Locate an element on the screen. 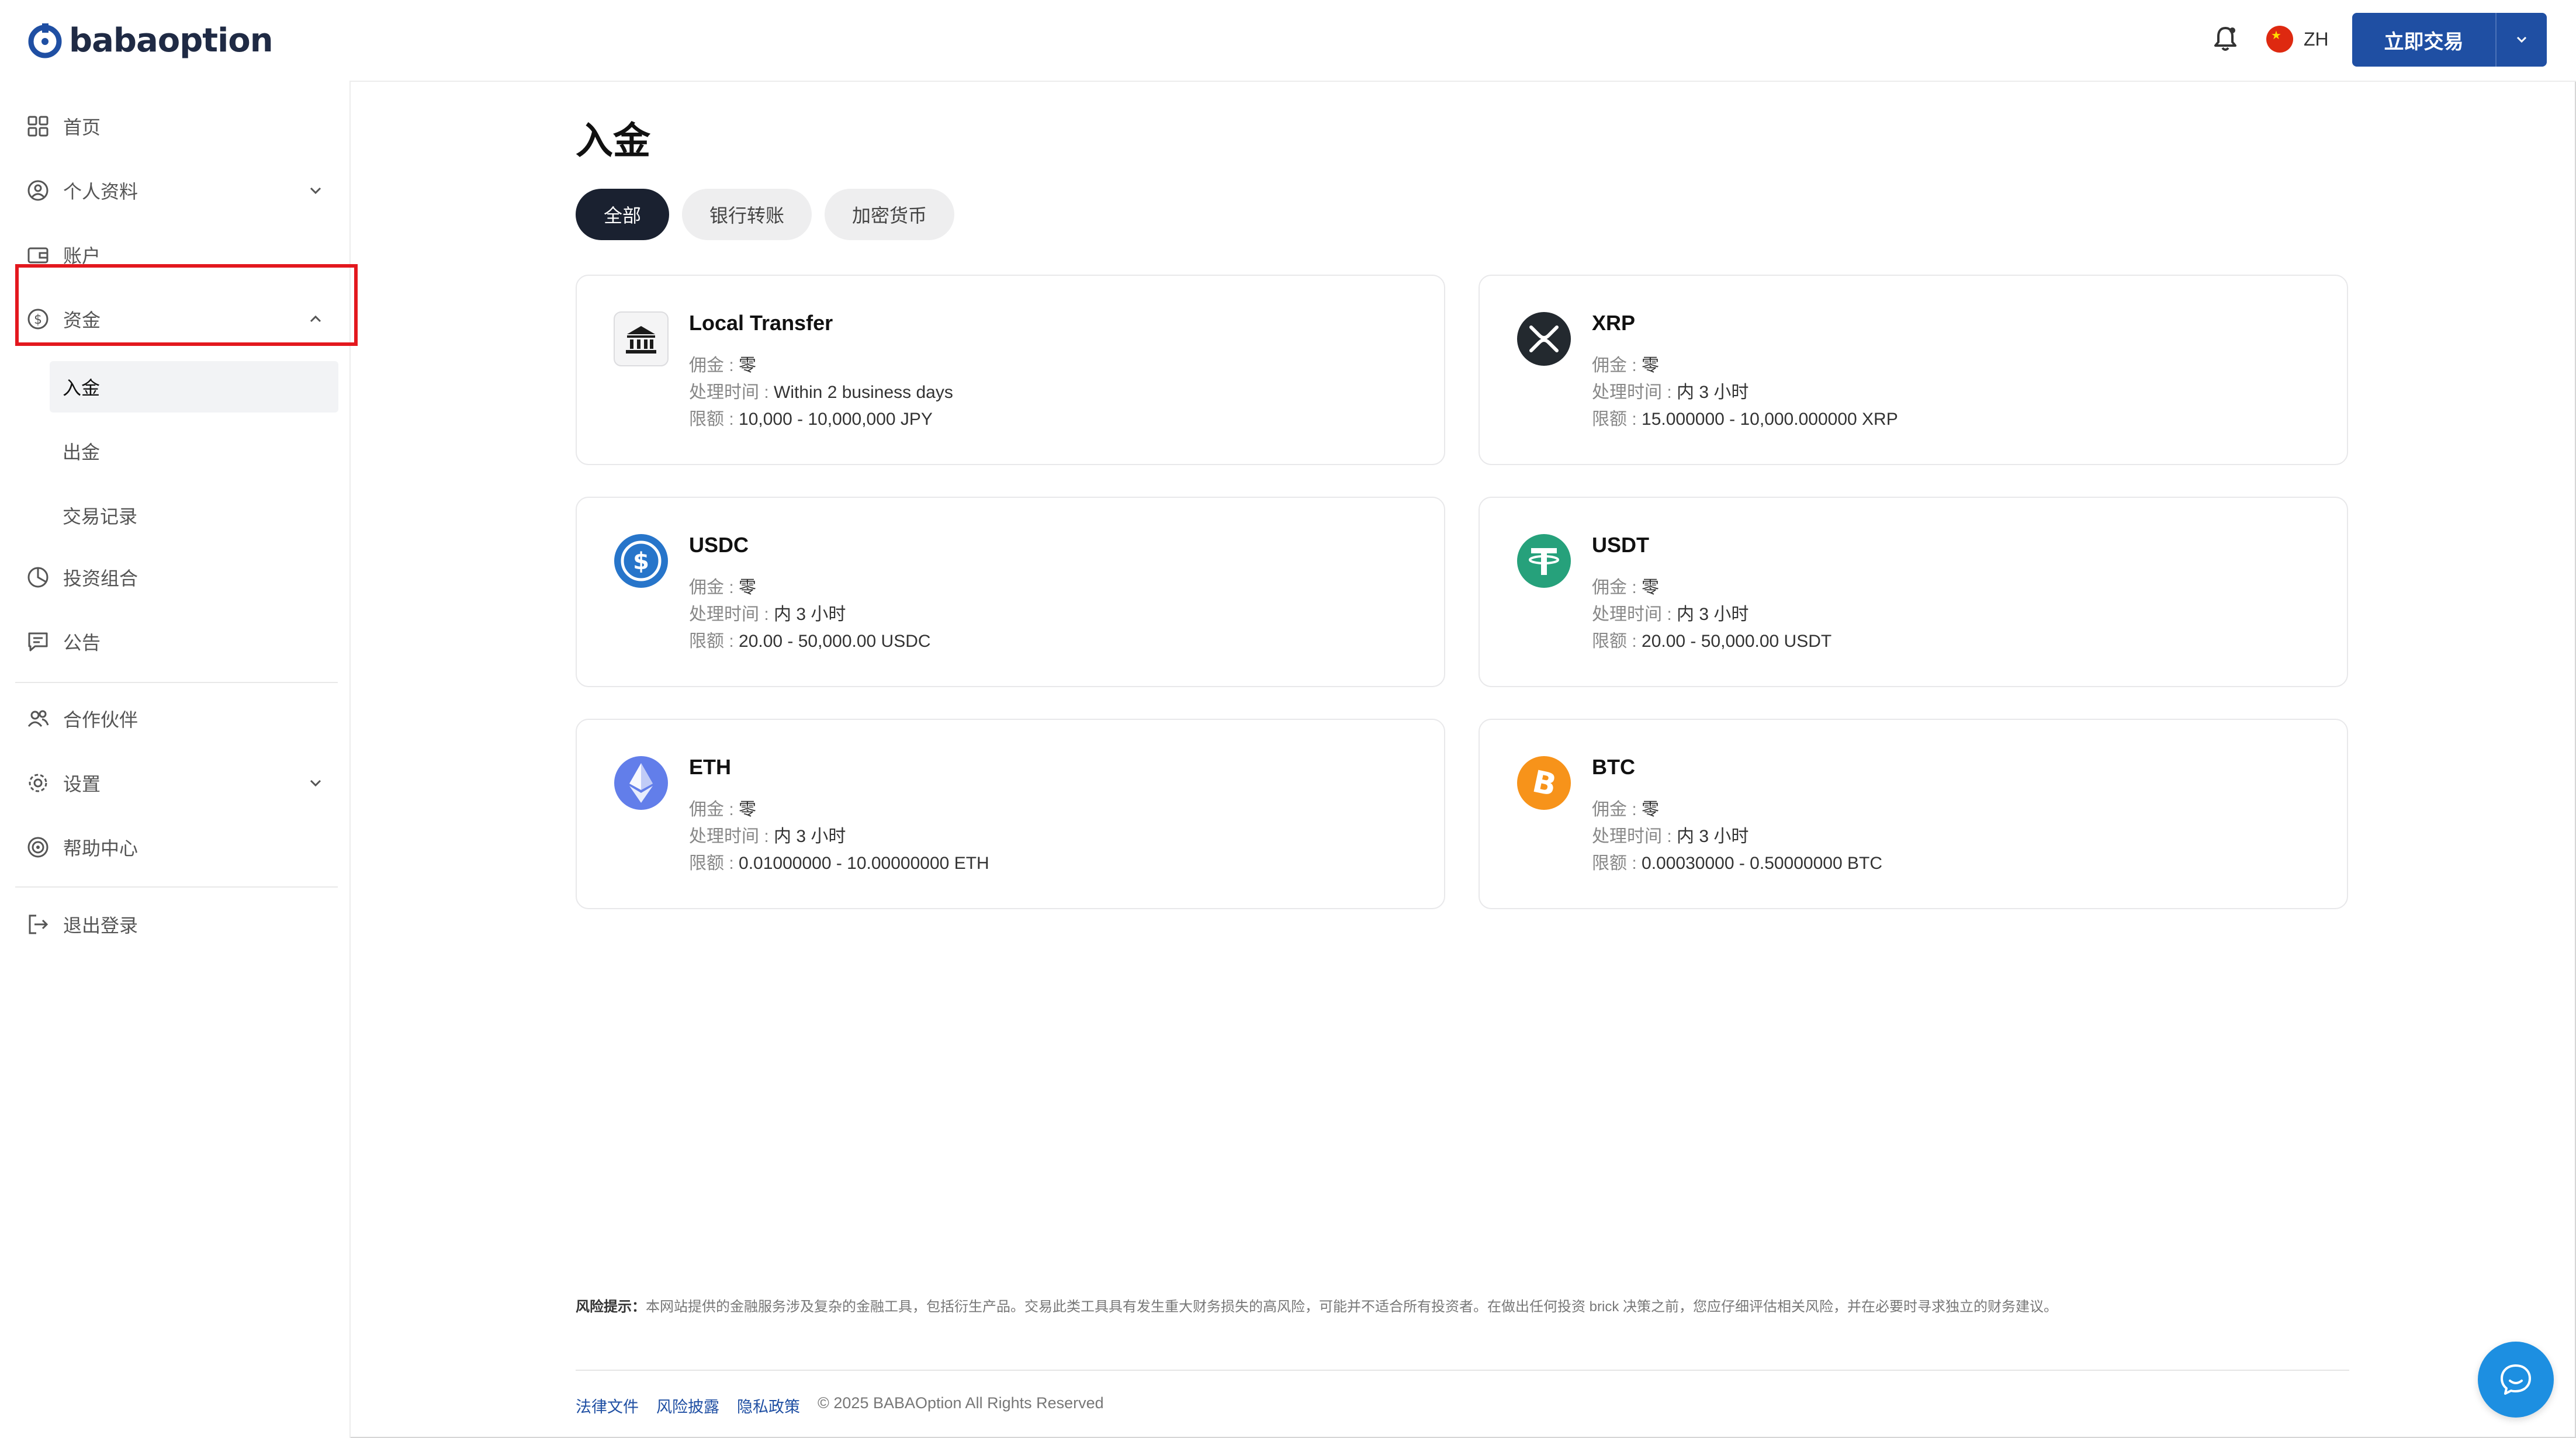 The width and height of the screenshot is (2576, 1438). user-circle-icon is located at coordinates (38, 190).